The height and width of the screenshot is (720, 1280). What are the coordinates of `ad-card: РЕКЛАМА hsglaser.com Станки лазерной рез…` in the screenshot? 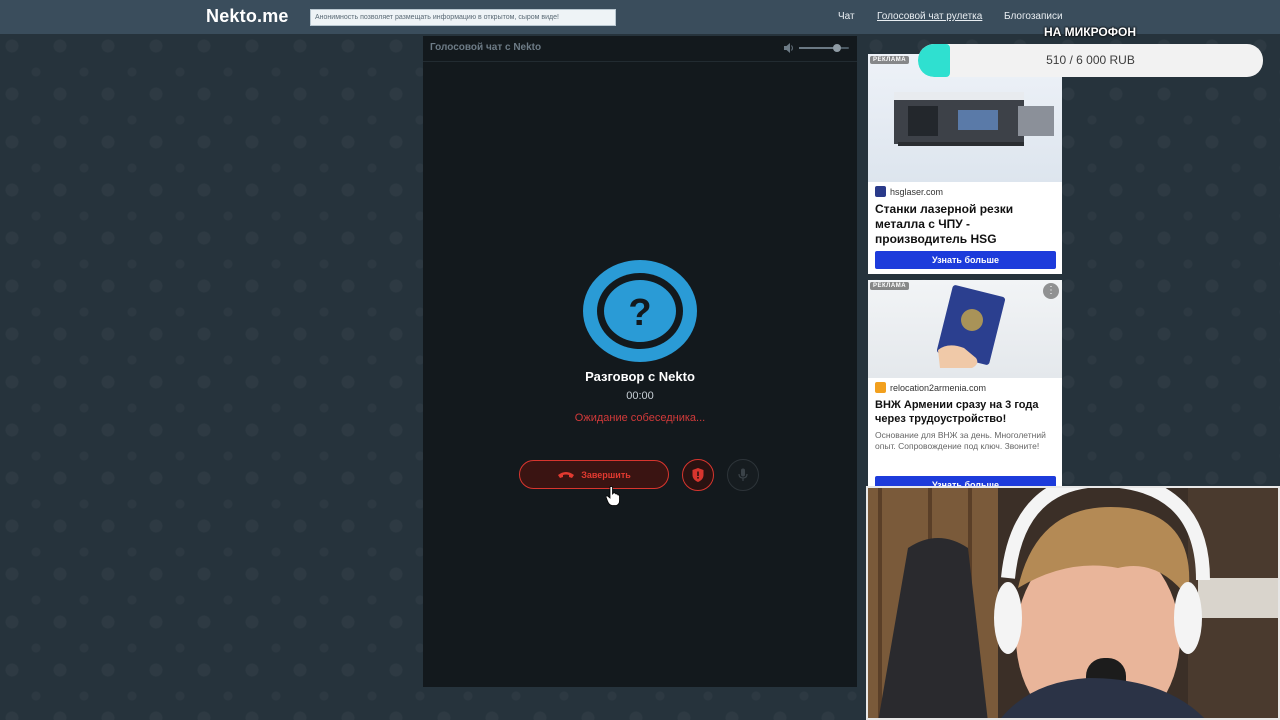 It's located at (965, 164).